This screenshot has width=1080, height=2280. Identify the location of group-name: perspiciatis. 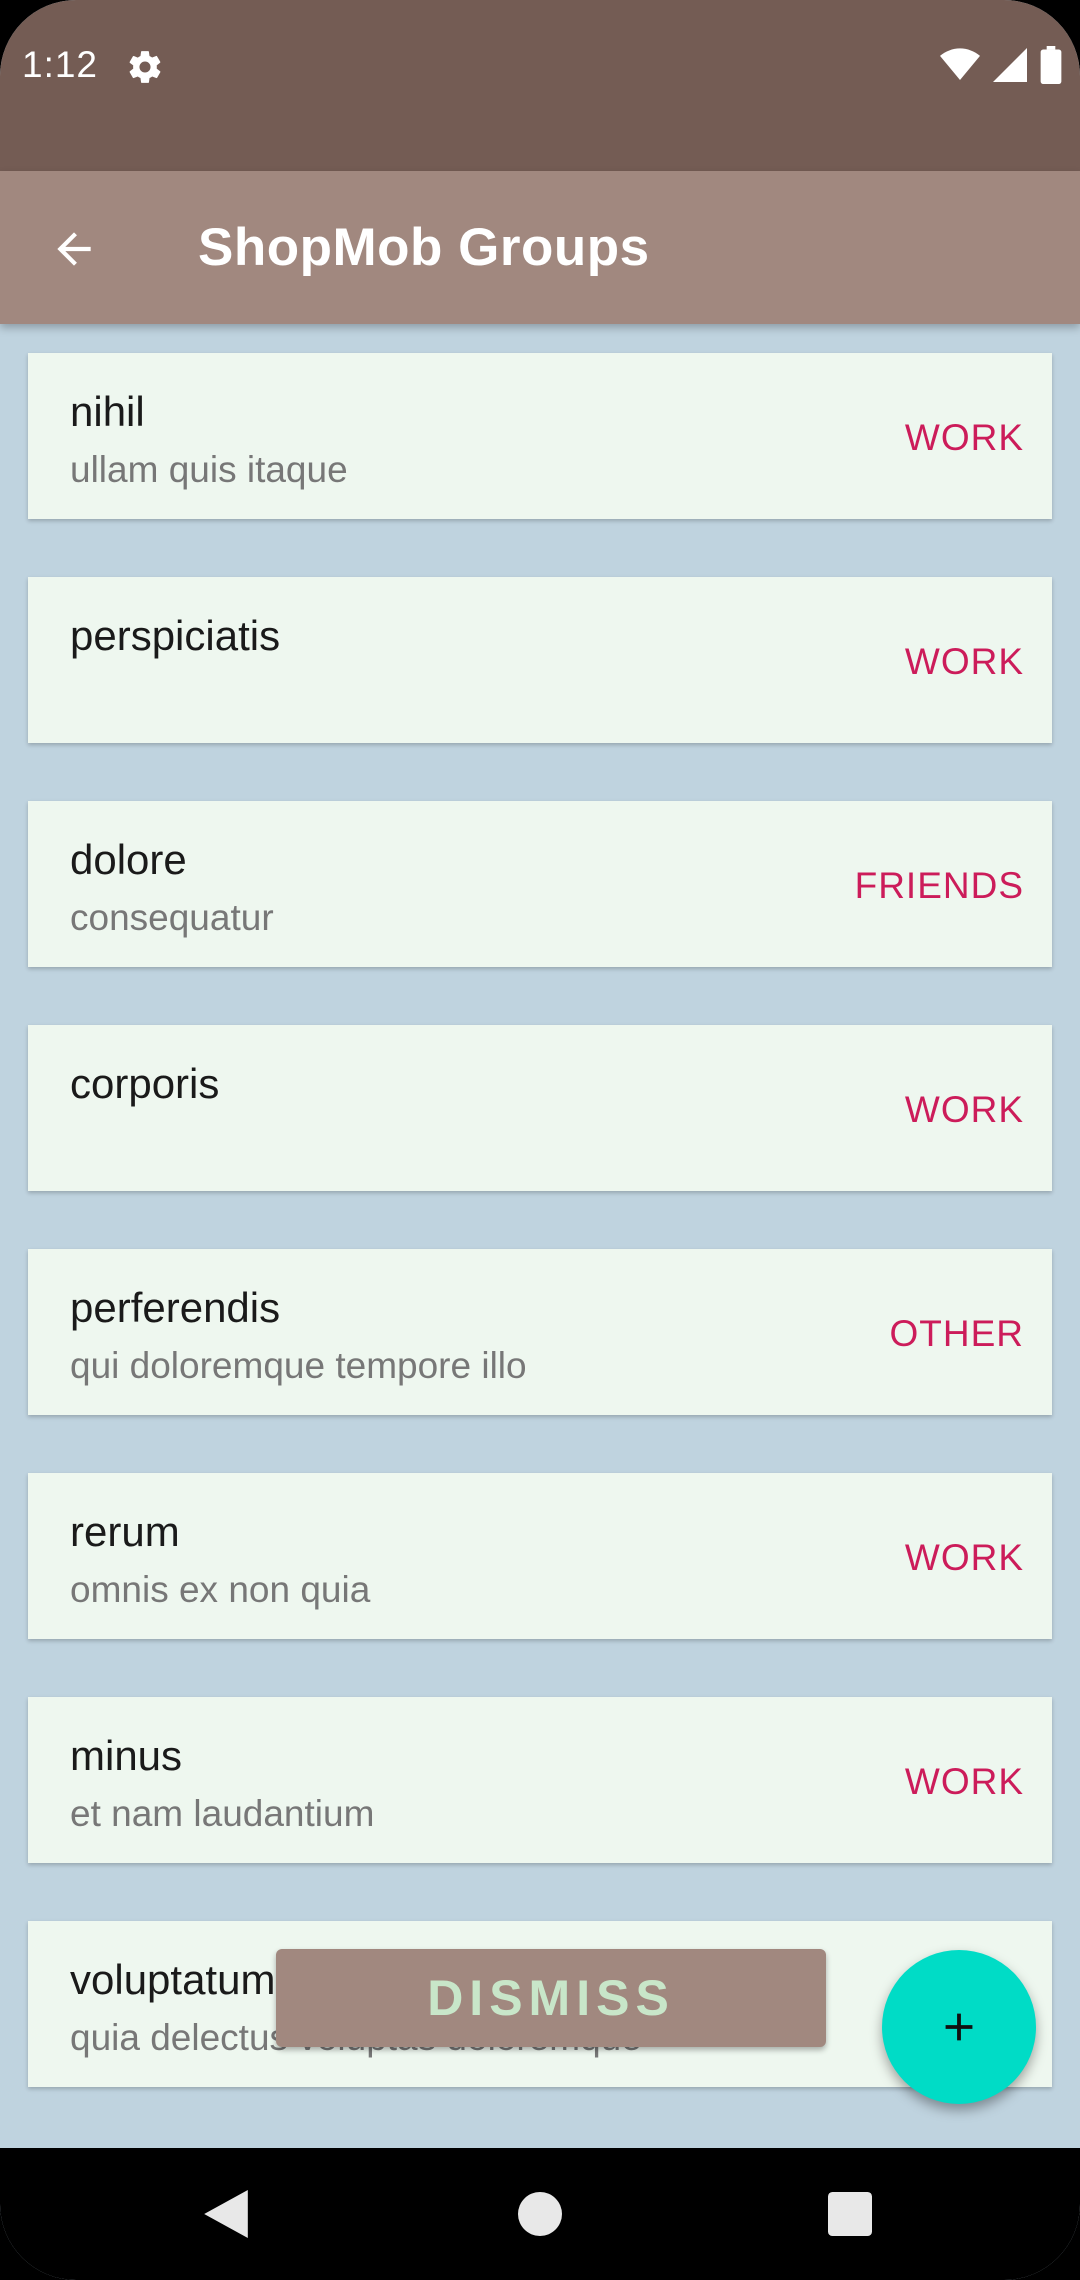
(175, 635).